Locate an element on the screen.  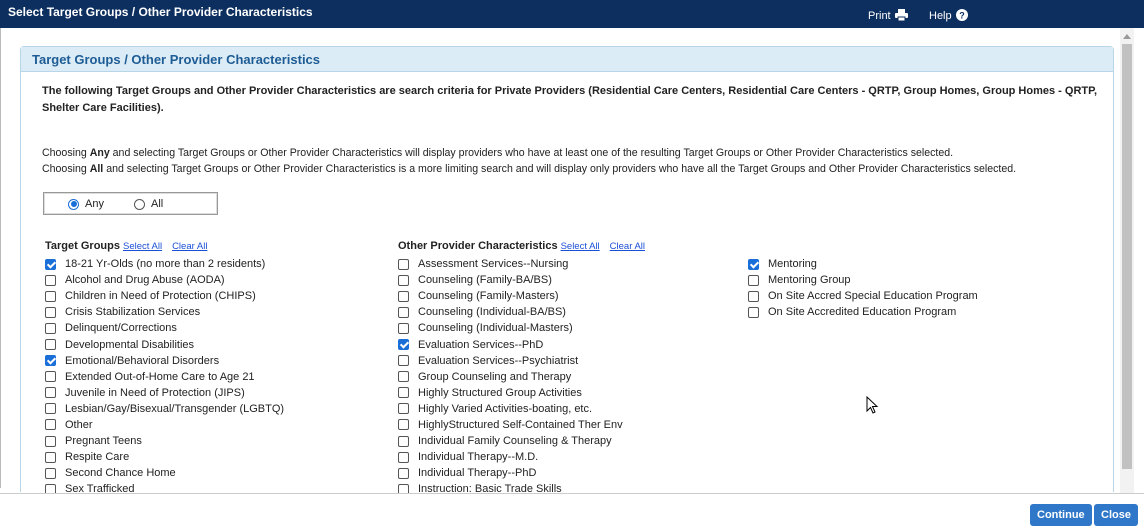
checkbox-option: Developmental Disabilities is located at coordinates (164, 344).